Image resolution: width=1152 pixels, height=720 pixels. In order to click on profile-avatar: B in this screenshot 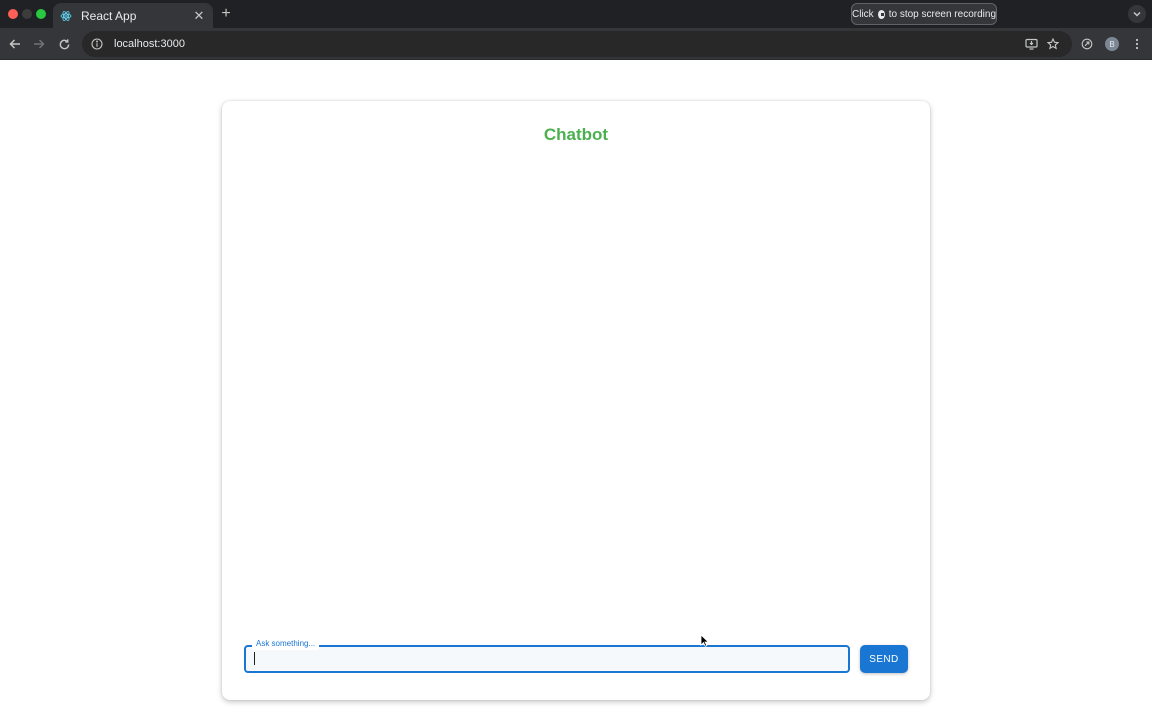, I will do `click(1112, 44)`.